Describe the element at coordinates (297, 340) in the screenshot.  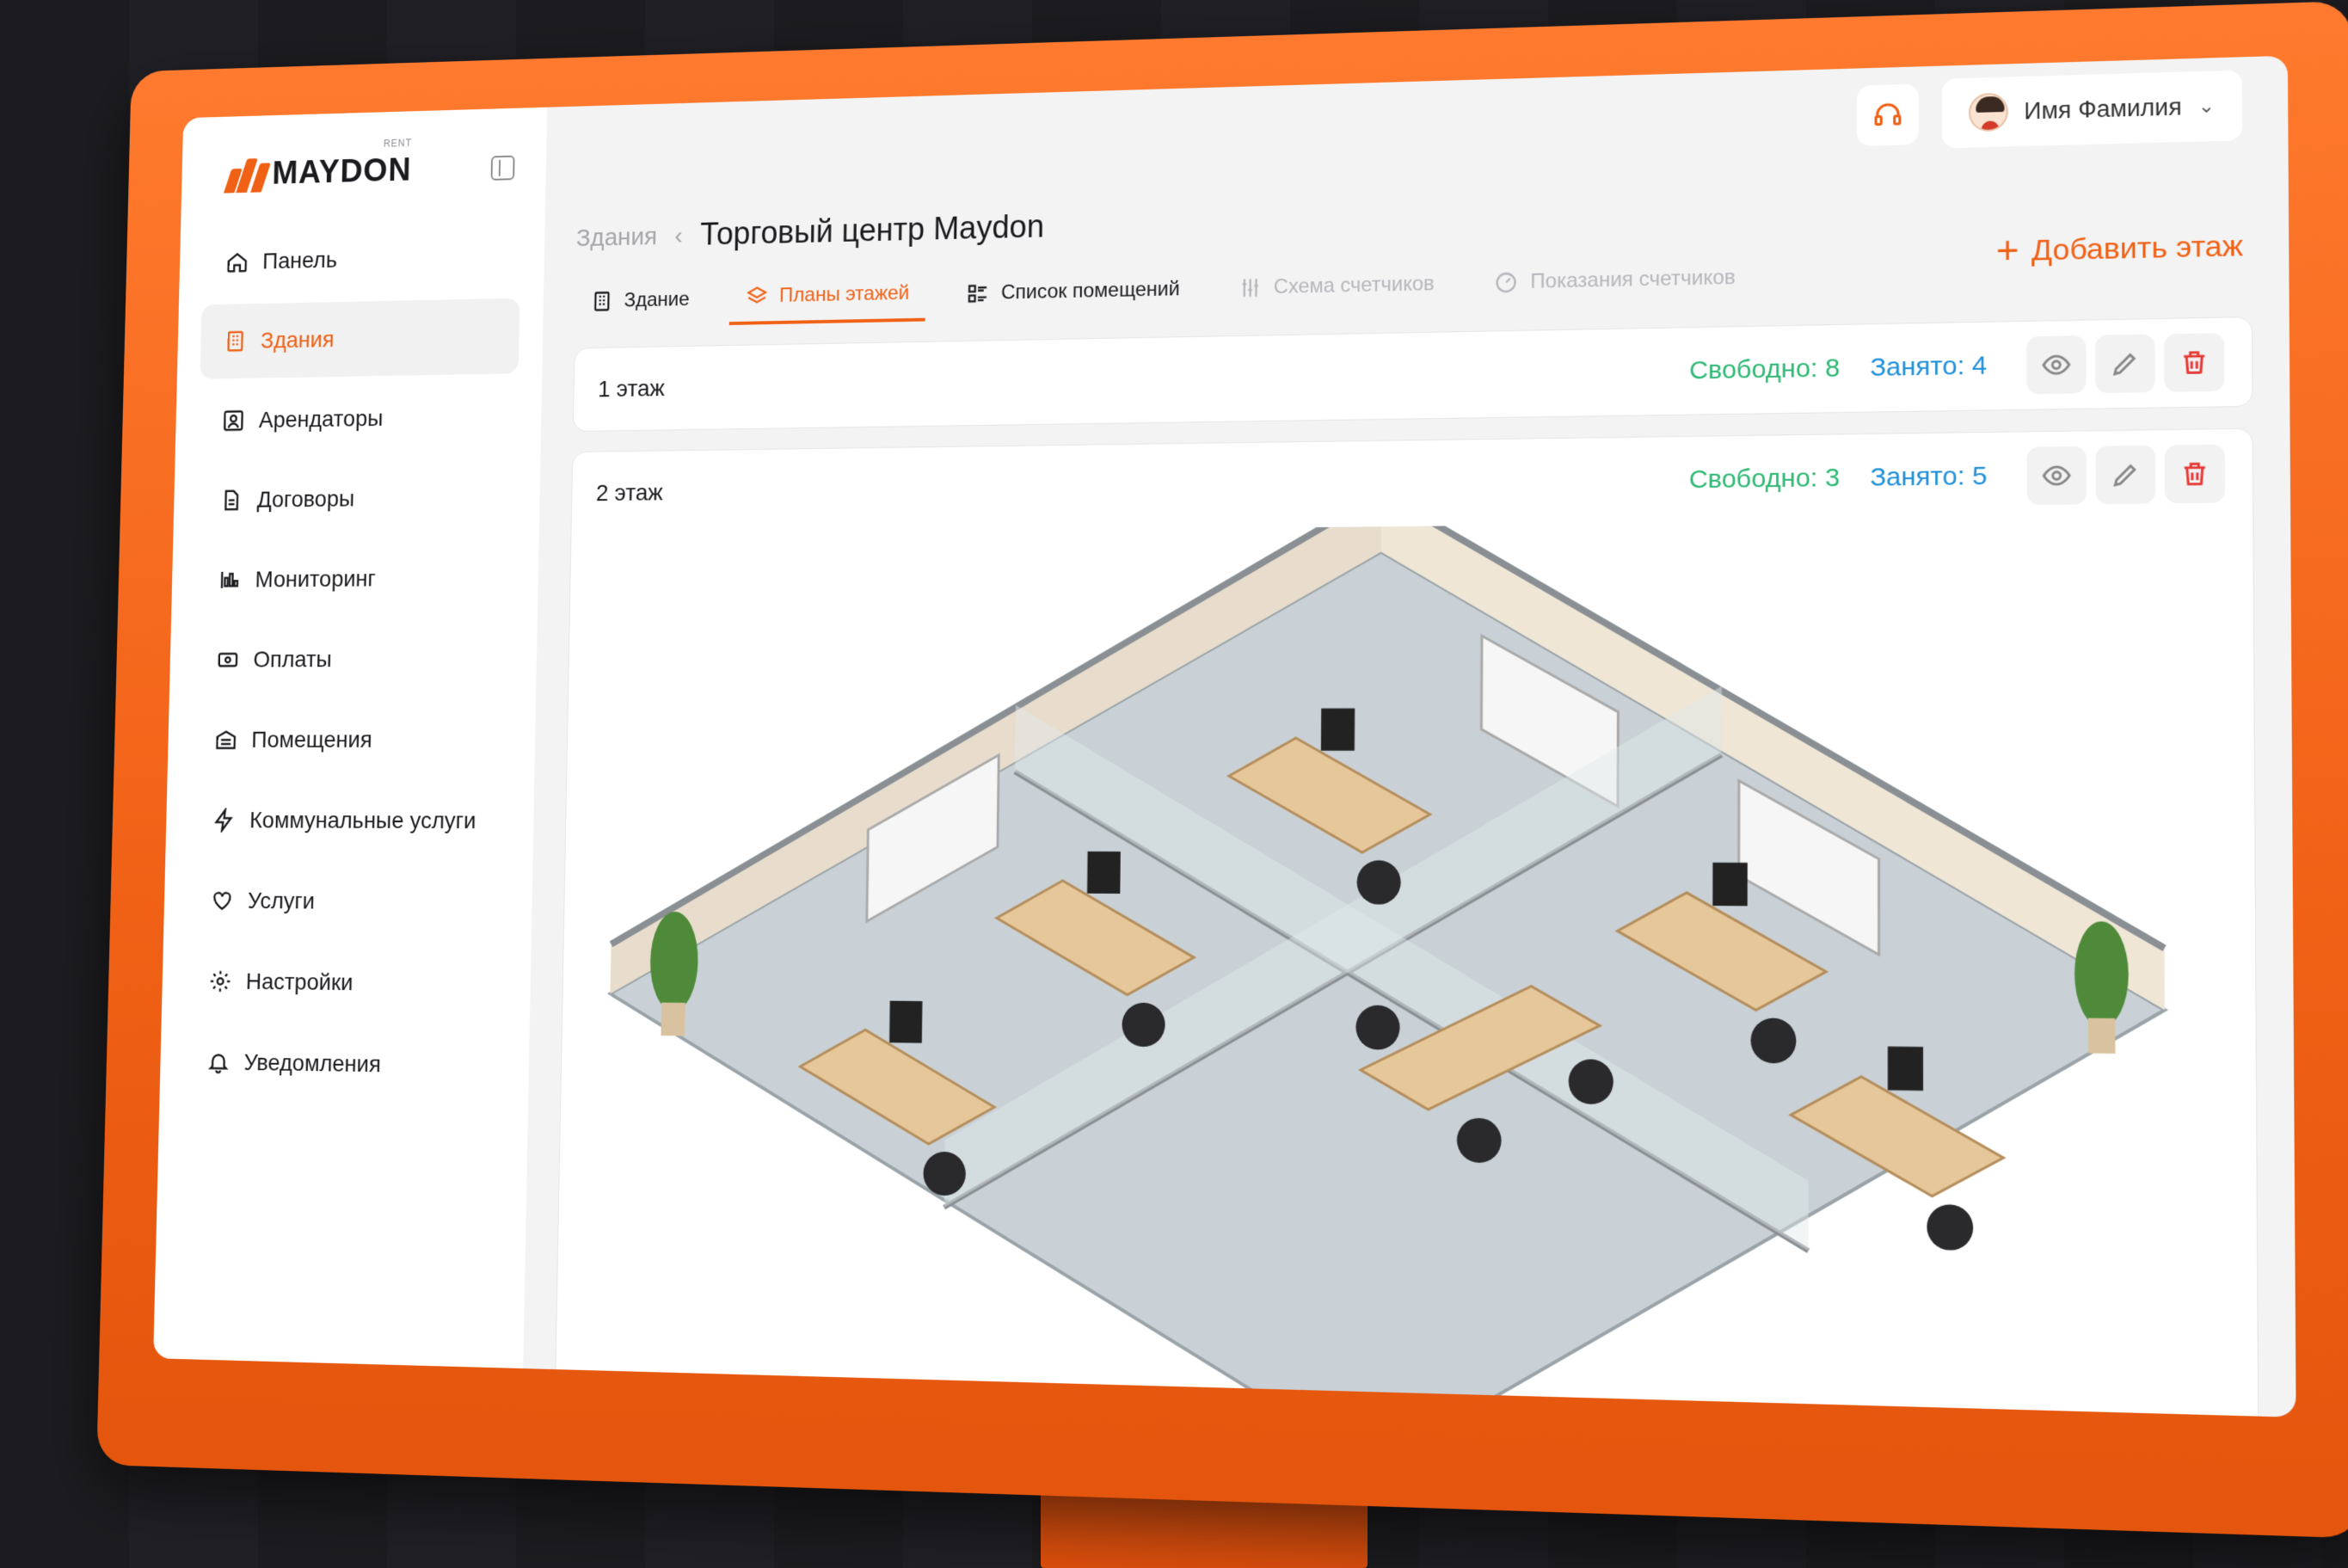
I see `sidebar-item-label: Здания` at that location.